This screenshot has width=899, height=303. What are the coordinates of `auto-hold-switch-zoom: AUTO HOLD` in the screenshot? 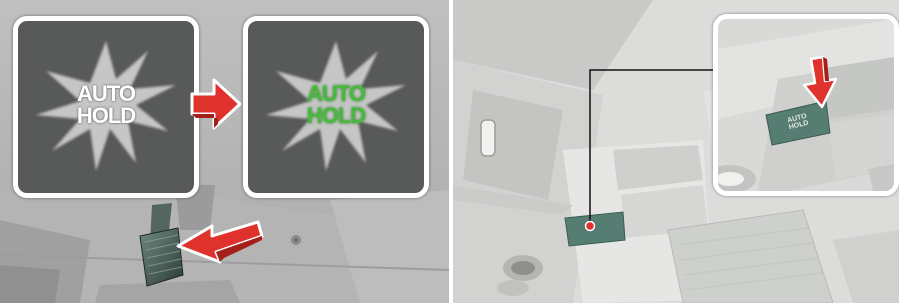 It's located at (806, 105).